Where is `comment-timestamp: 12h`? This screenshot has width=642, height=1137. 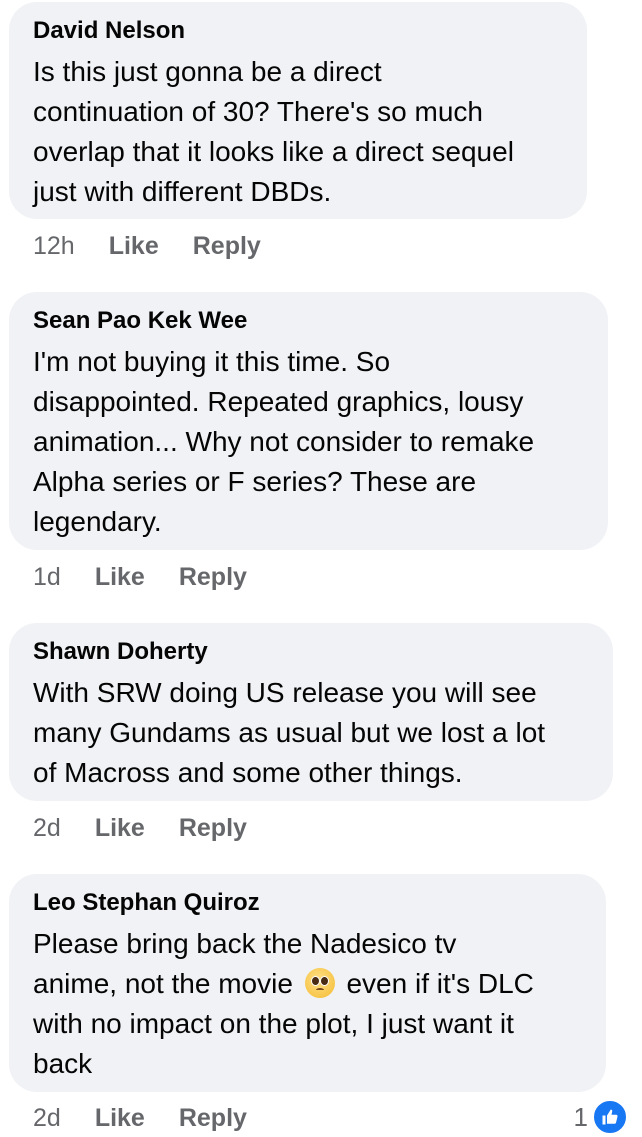
comment-timestamp: 12h is located at coordinates (54, 246).